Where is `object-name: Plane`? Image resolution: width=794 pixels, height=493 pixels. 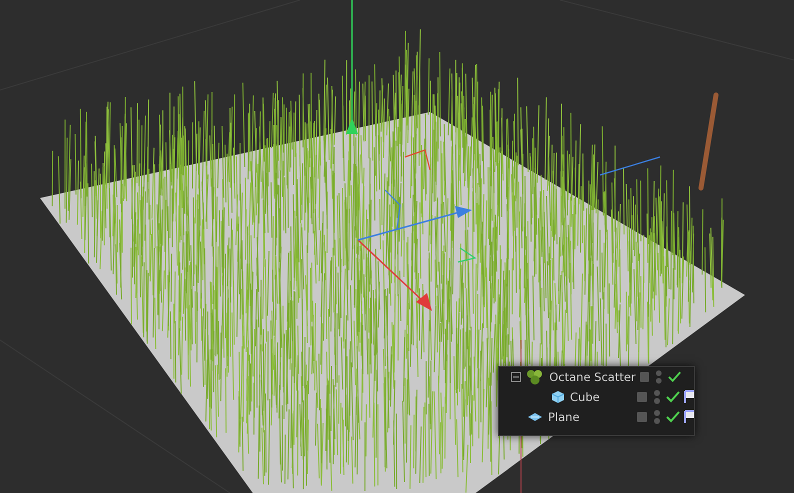 object-name: Plane is located at coordinates (564, 417).